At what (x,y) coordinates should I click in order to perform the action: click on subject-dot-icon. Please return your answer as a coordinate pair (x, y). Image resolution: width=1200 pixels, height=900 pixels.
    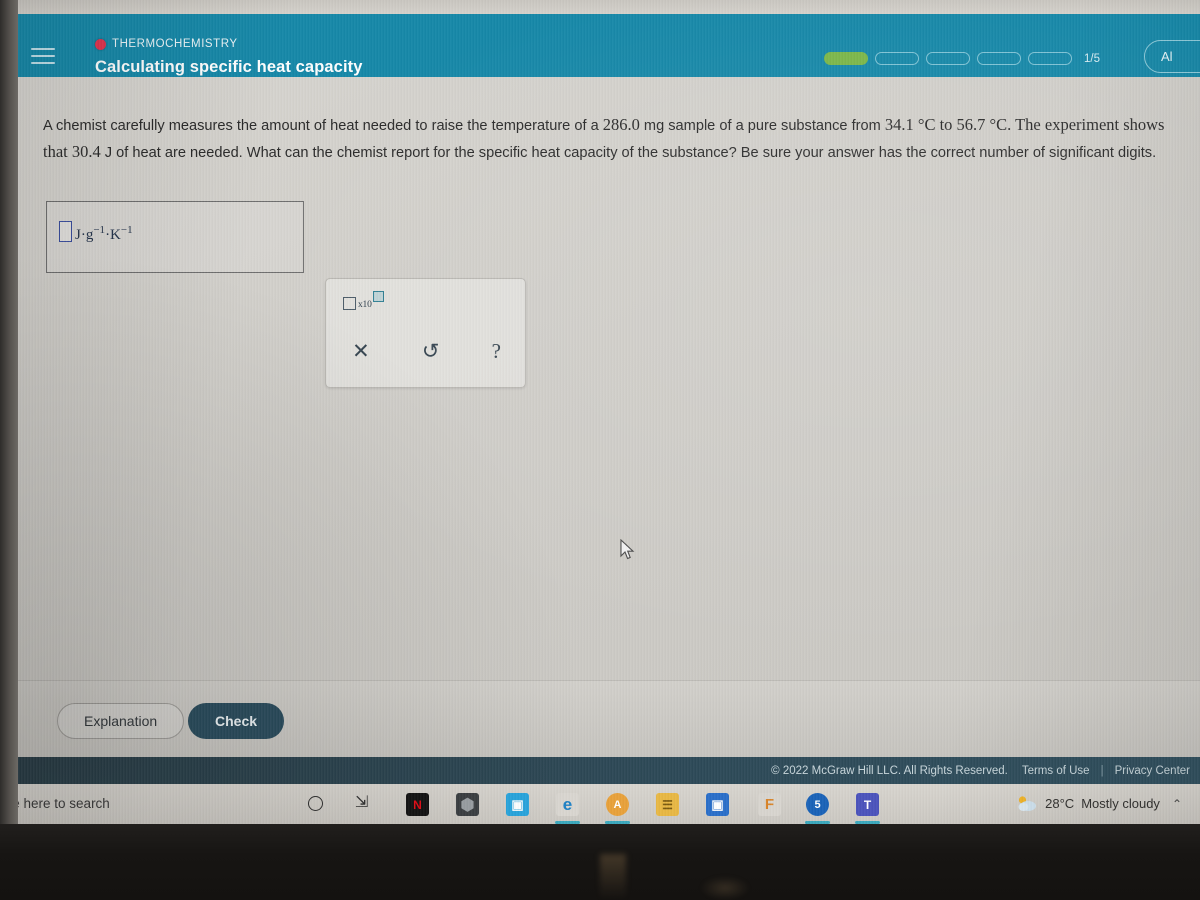
    Looking at the image, I should click on (100, 44).